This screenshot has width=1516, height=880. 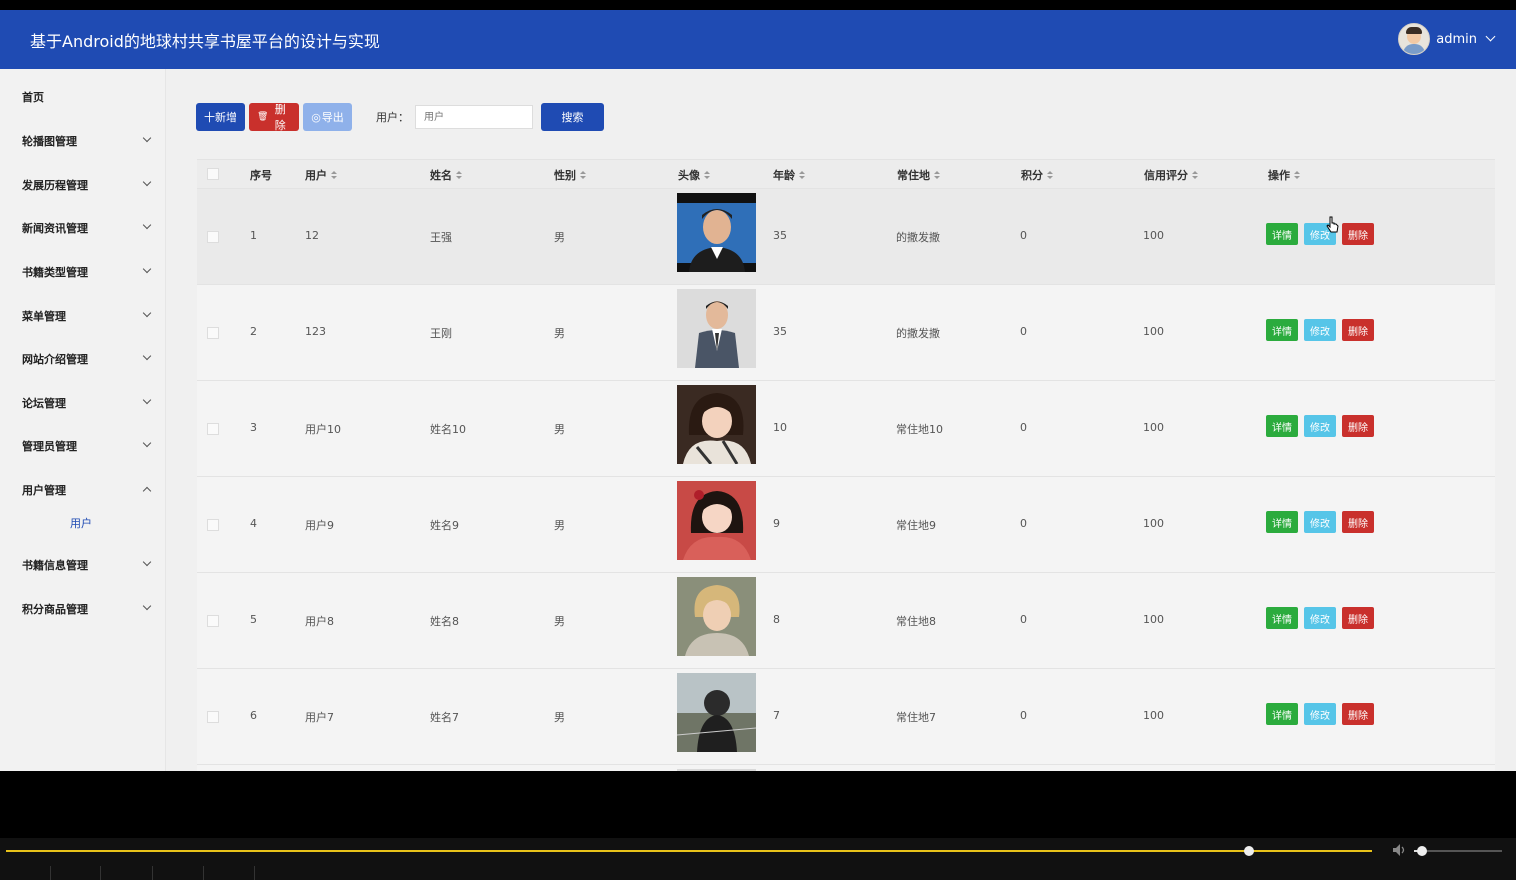 I want to click on sidebar-item-carousel: 轮播图管理, so click(x=87, y=141).